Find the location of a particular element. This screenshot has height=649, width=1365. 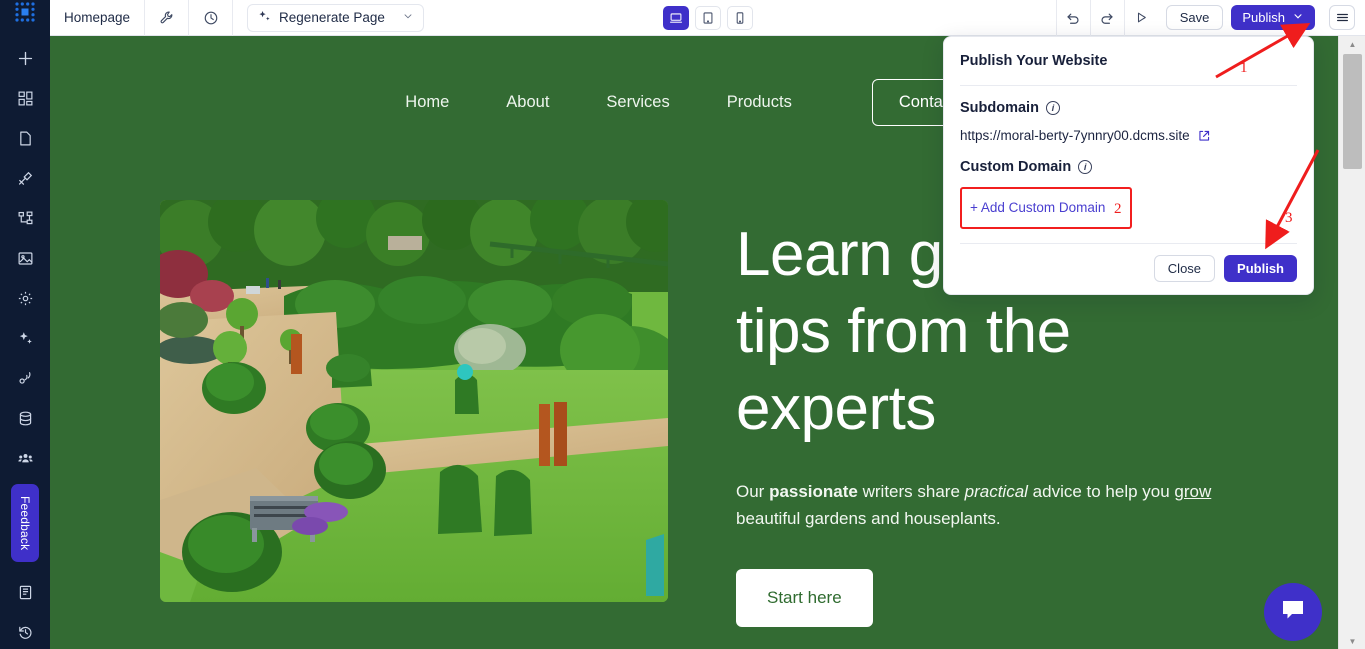

site-nav-item-services: Services is located at coordinates (637, 102).